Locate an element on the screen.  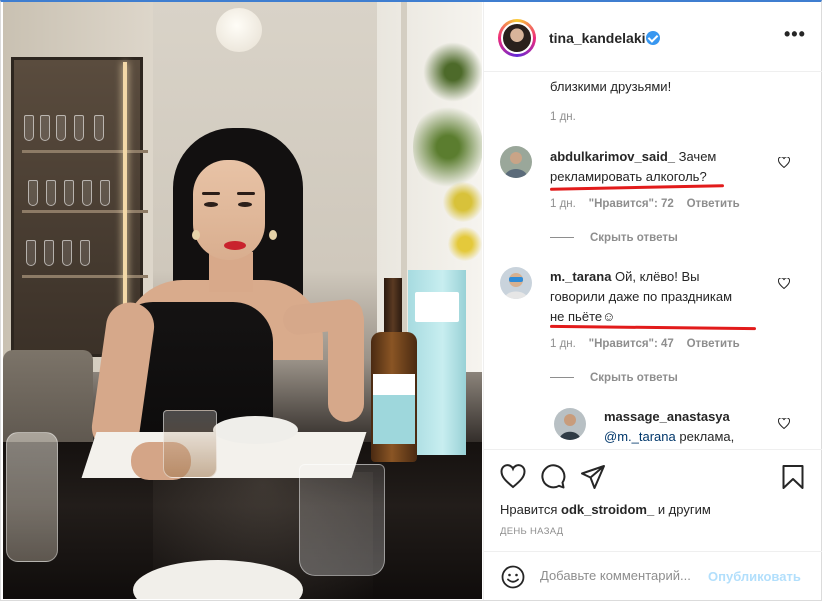
verified-badge-icon is located at coordinates (653, 38).